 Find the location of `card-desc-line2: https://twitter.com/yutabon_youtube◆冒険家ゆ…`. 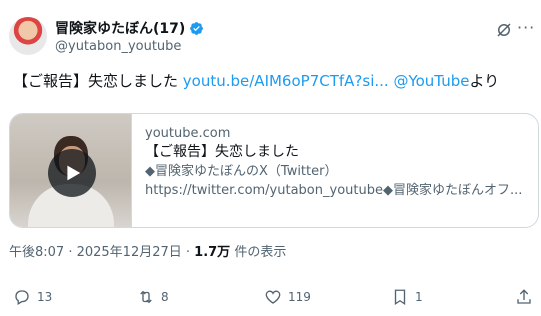

card-desc-line2: https://twitter.com/yutabon_youtube◆冒険家ゆ… is located at coordinates (334, 190).